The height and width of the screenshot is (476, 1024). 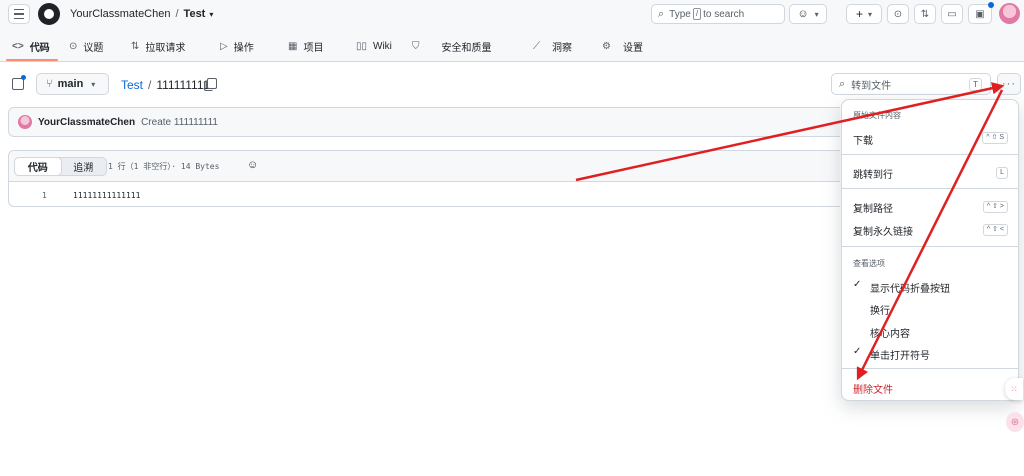 I want to click on tab-issues: ⊙ 议题, so click(x=86, y=46).